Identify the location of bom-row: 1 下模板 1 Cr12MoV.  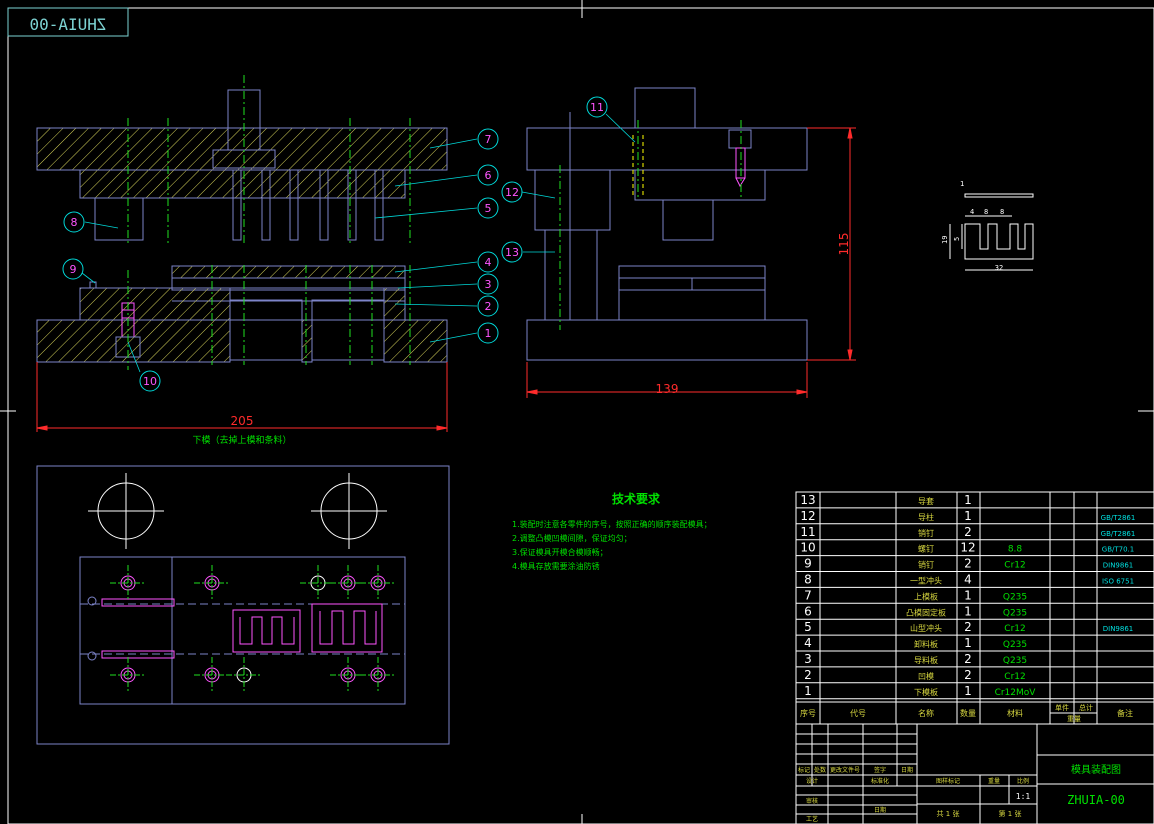
(975, 692).